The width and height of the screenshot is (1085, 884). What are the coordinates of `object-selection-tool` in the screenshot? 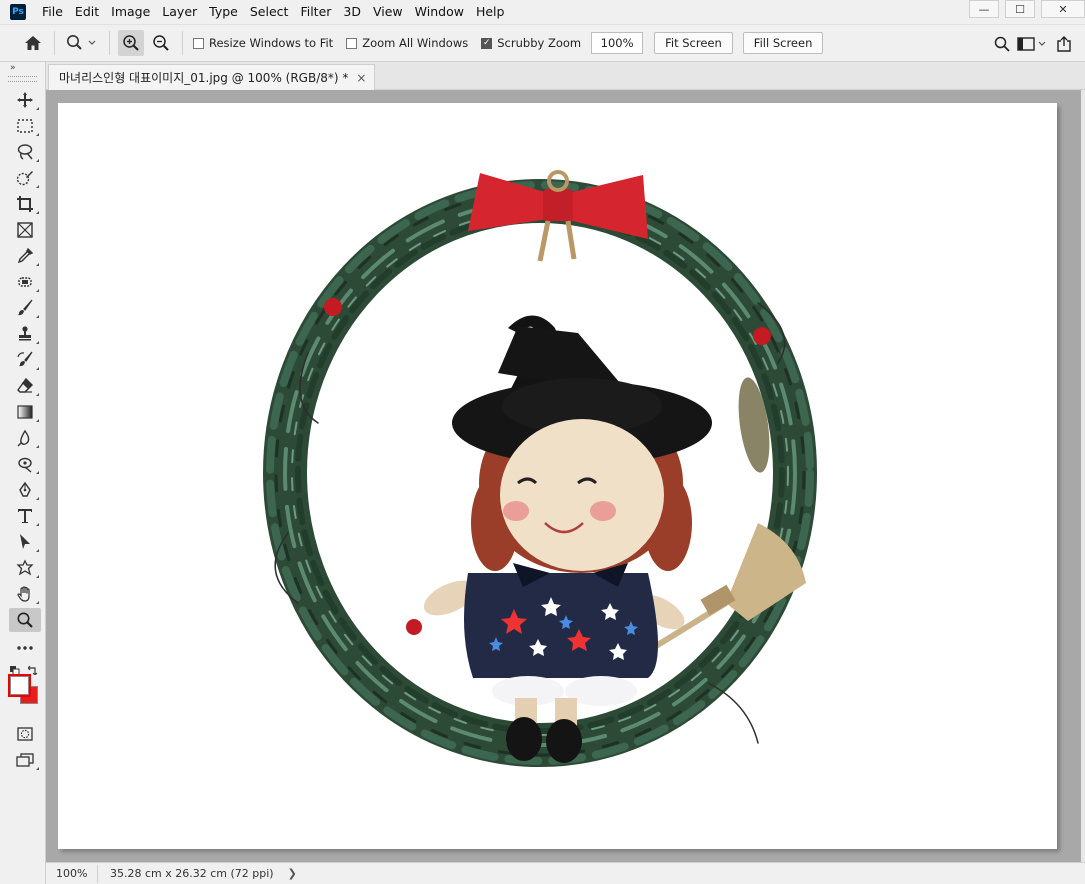 It's located at (25, 178).